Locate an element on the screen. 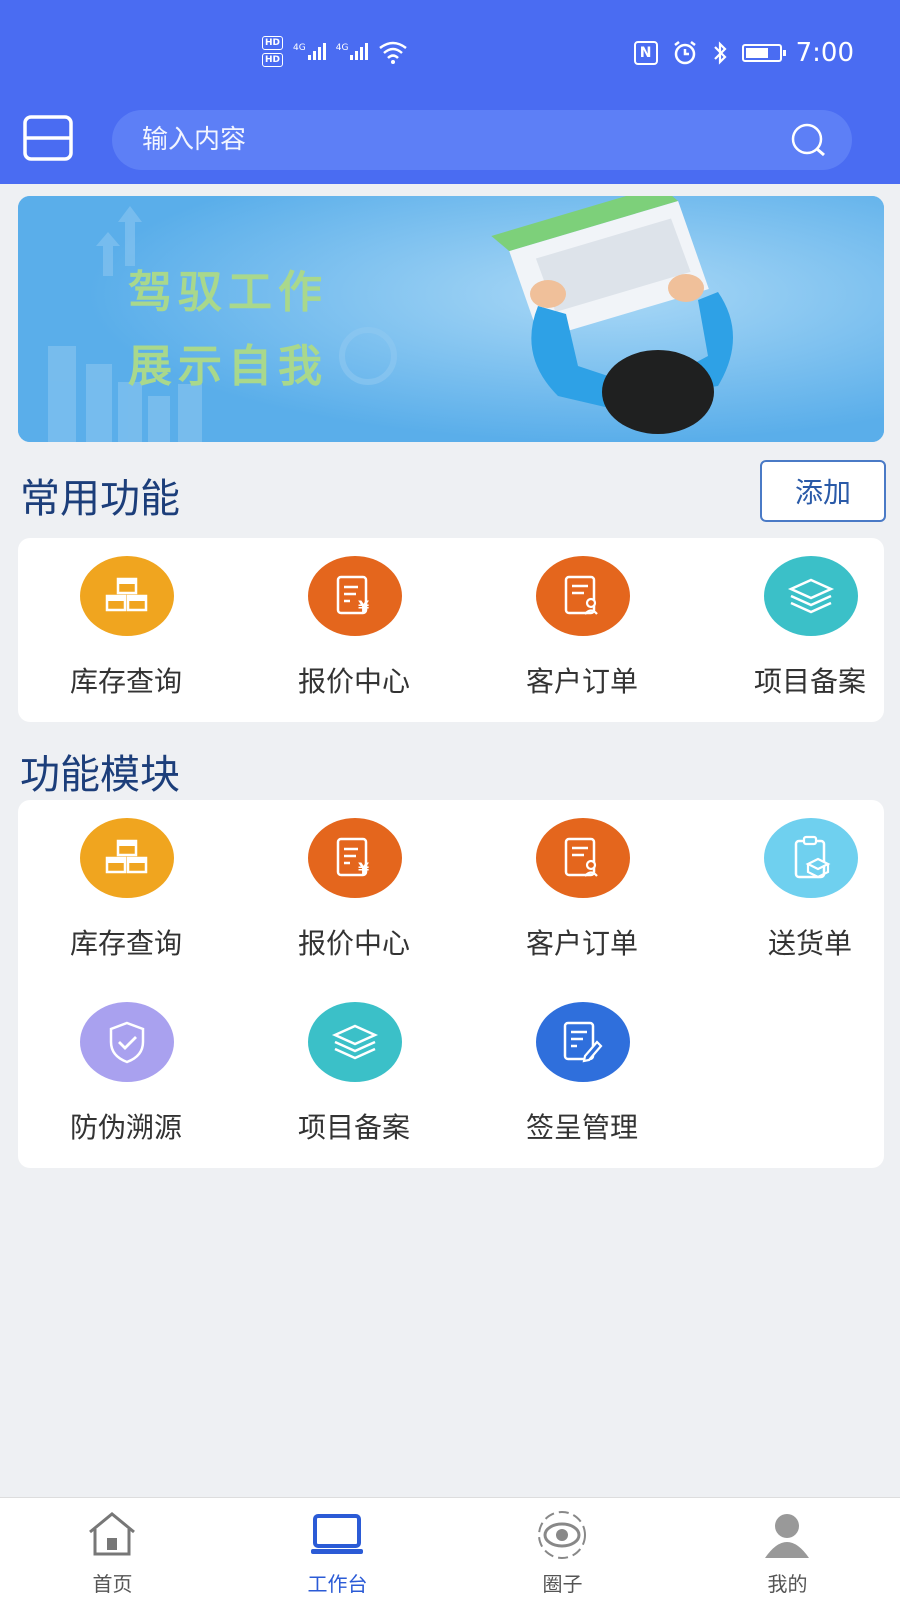 The height and width of the screenshot is (1600, 900). common-functions-card: 库存查询 ¥ 报价中心 客户订单 项目备案 is located at coordinates (451, 630).